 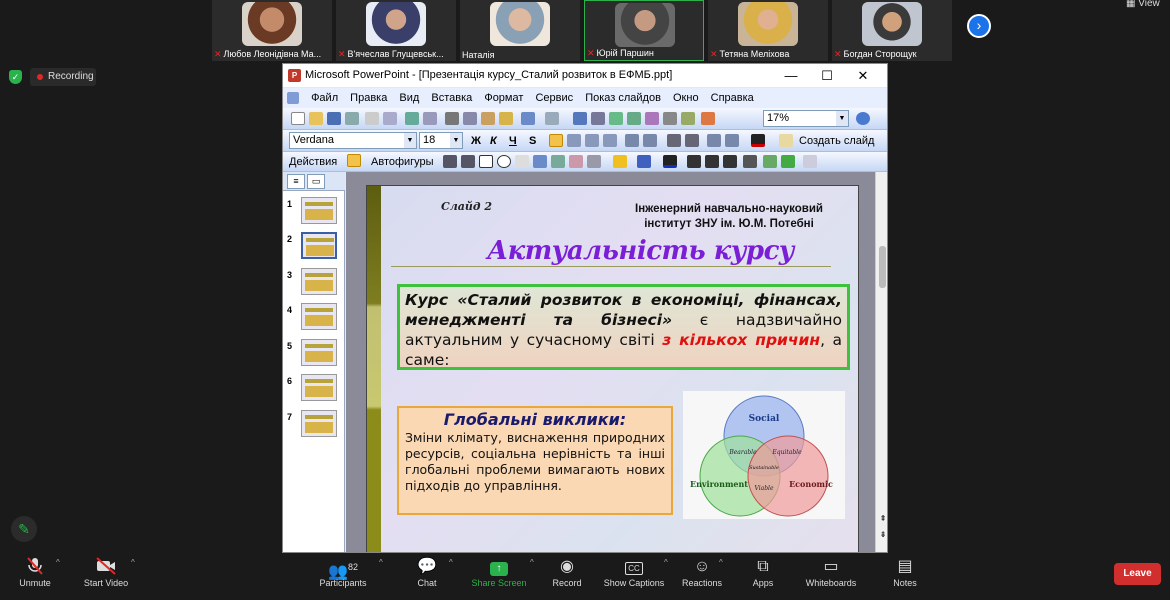 What do you see at coordinates (732, 98) in the screenshot?
I see `menu-help: Справка` at bounding box center [732, 98].